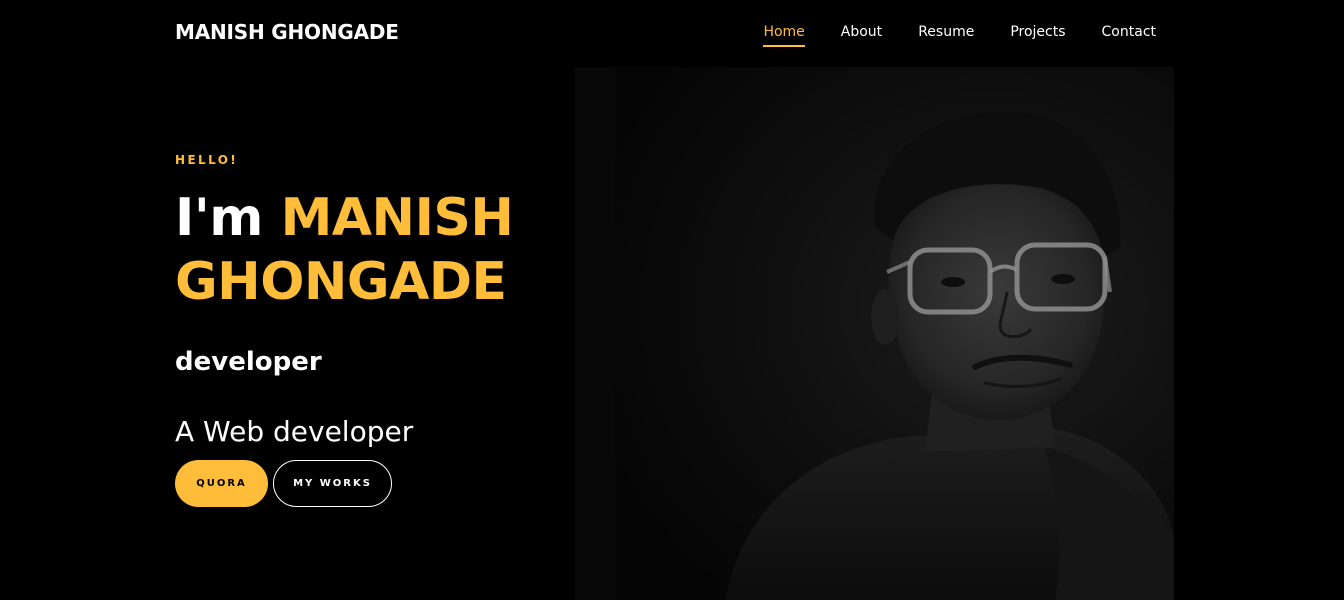  I want to click on nav-item-label: Home, so click(784, 32).